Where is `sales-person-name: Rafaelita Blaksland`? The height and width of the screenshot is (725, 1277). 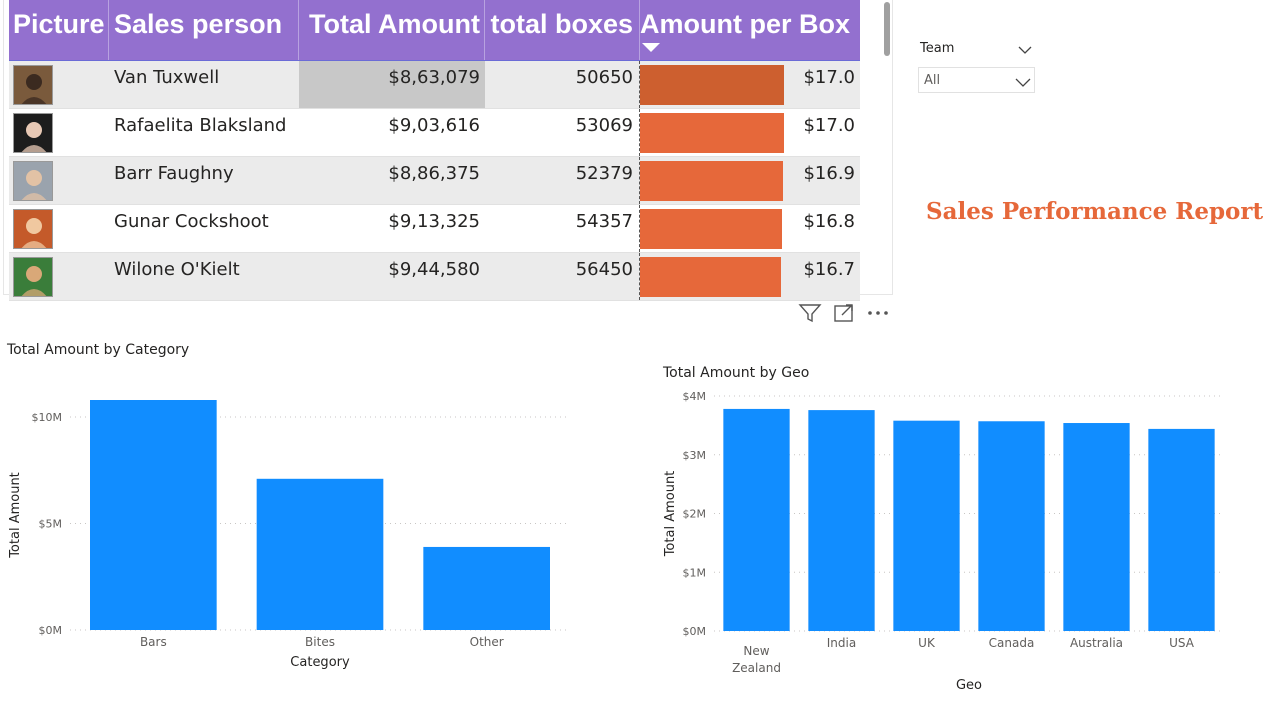 sales-person-name: Rafaelita Blaksland is located at coordinates (200, 125).